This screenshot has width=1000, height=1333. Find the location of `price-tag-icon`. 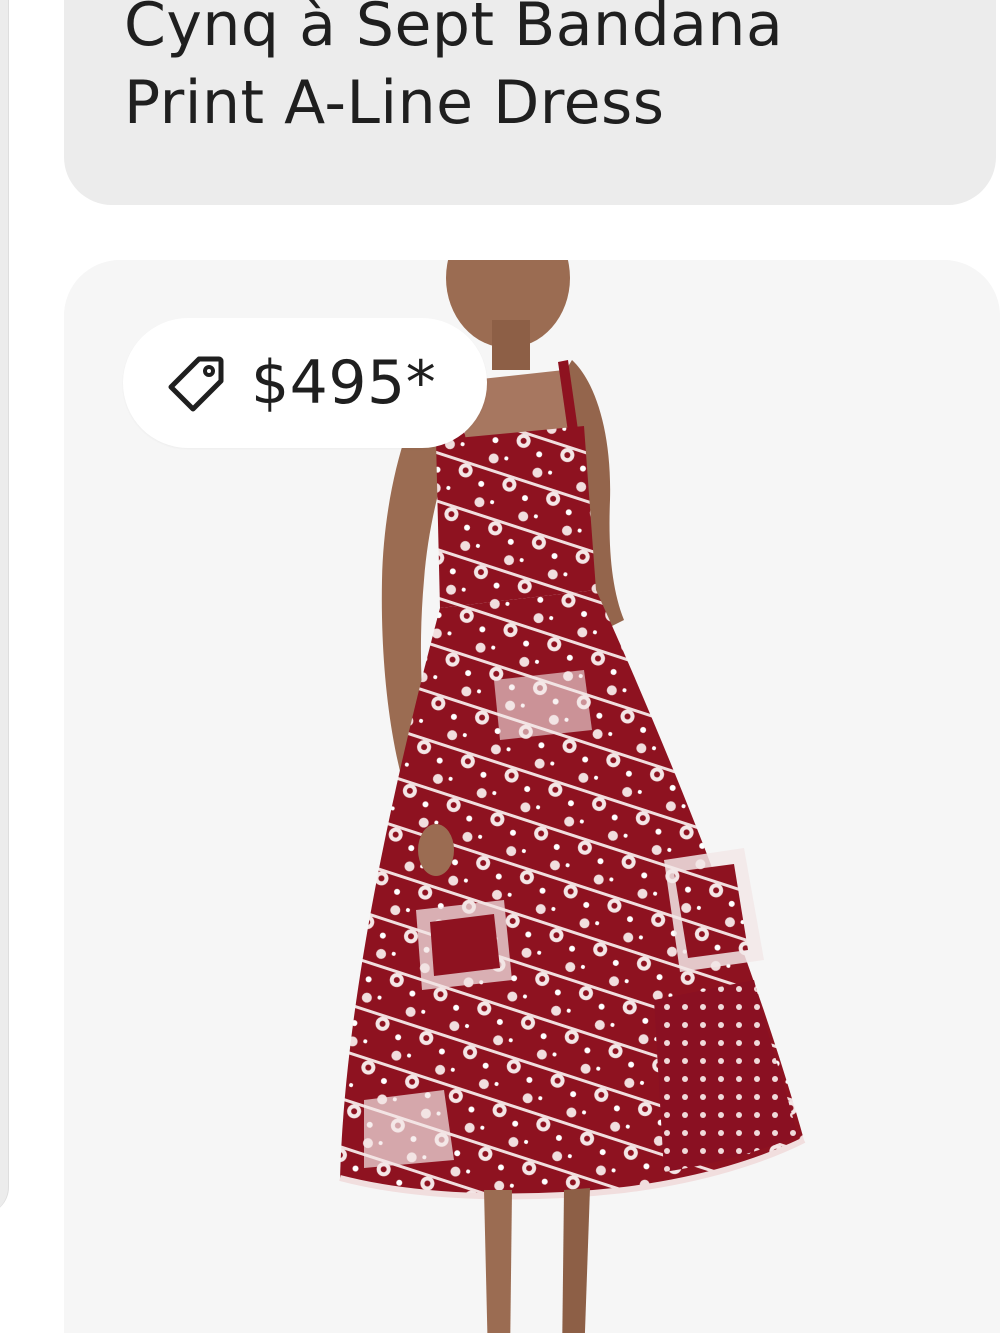

price-tag-icon is located at coordinates (196, 384).